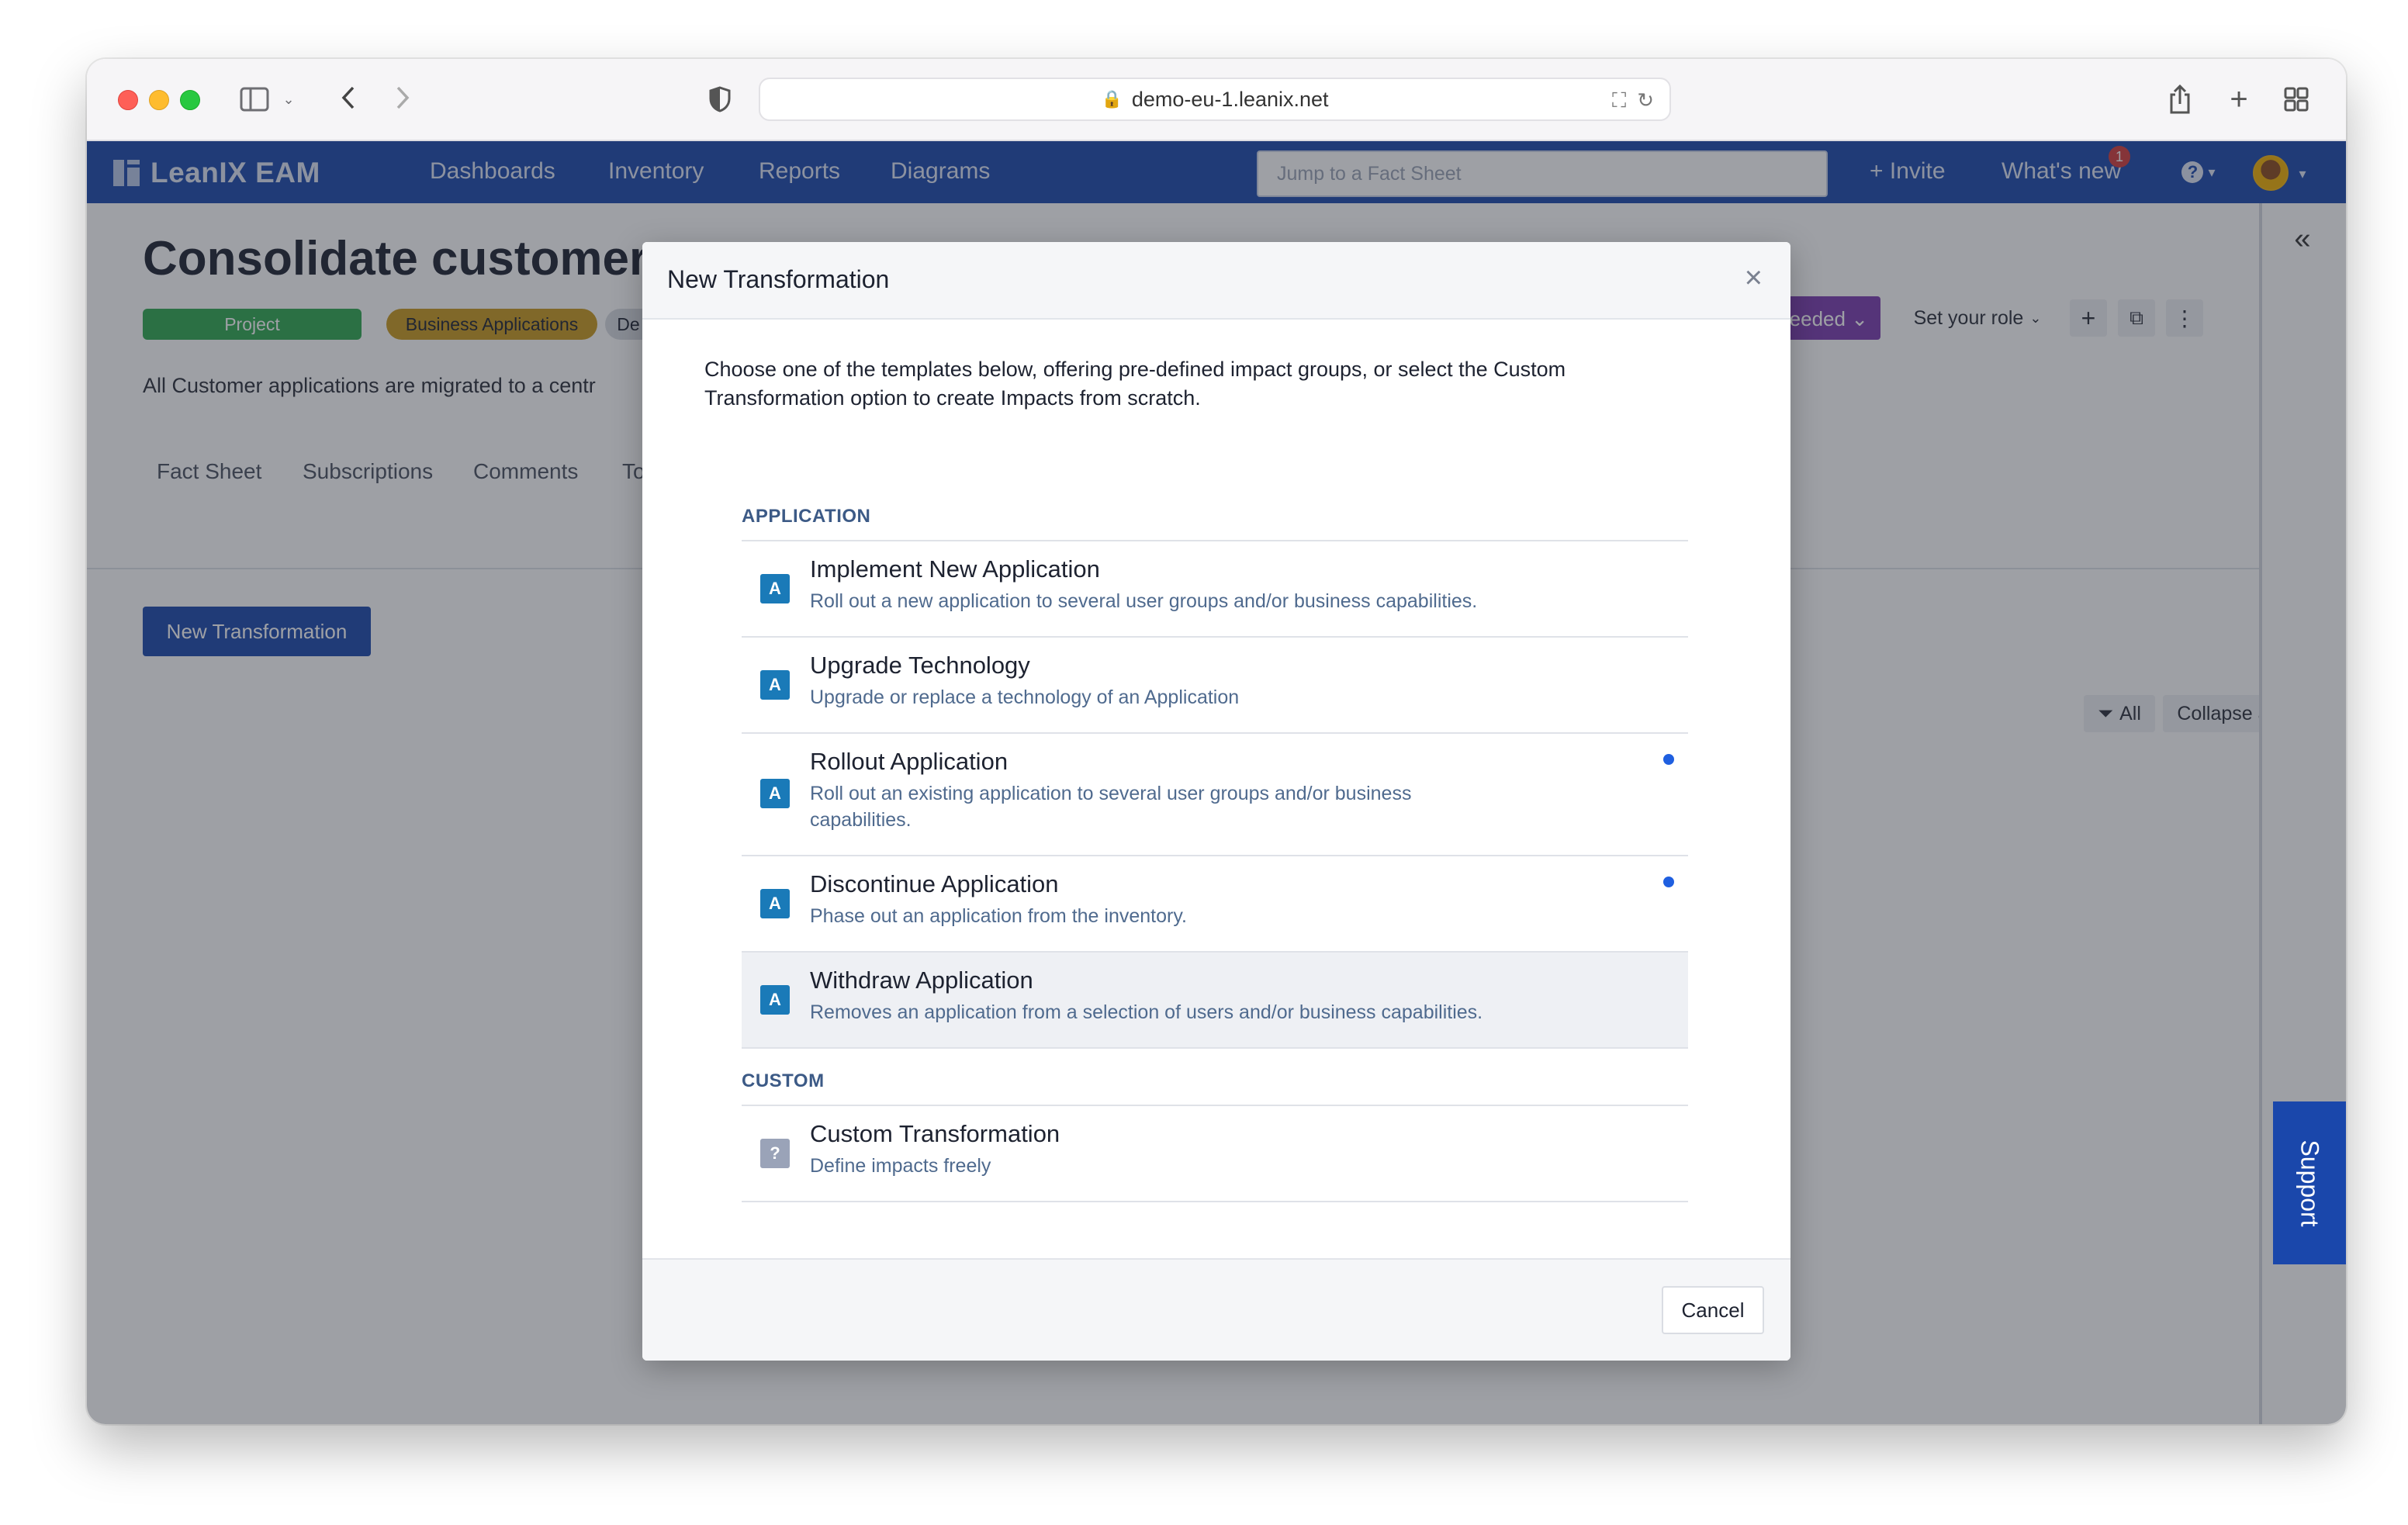  Describe the element at coordinates (920, 665) in the screenshot. I see `template-title: Upgrade Technology` at that location.